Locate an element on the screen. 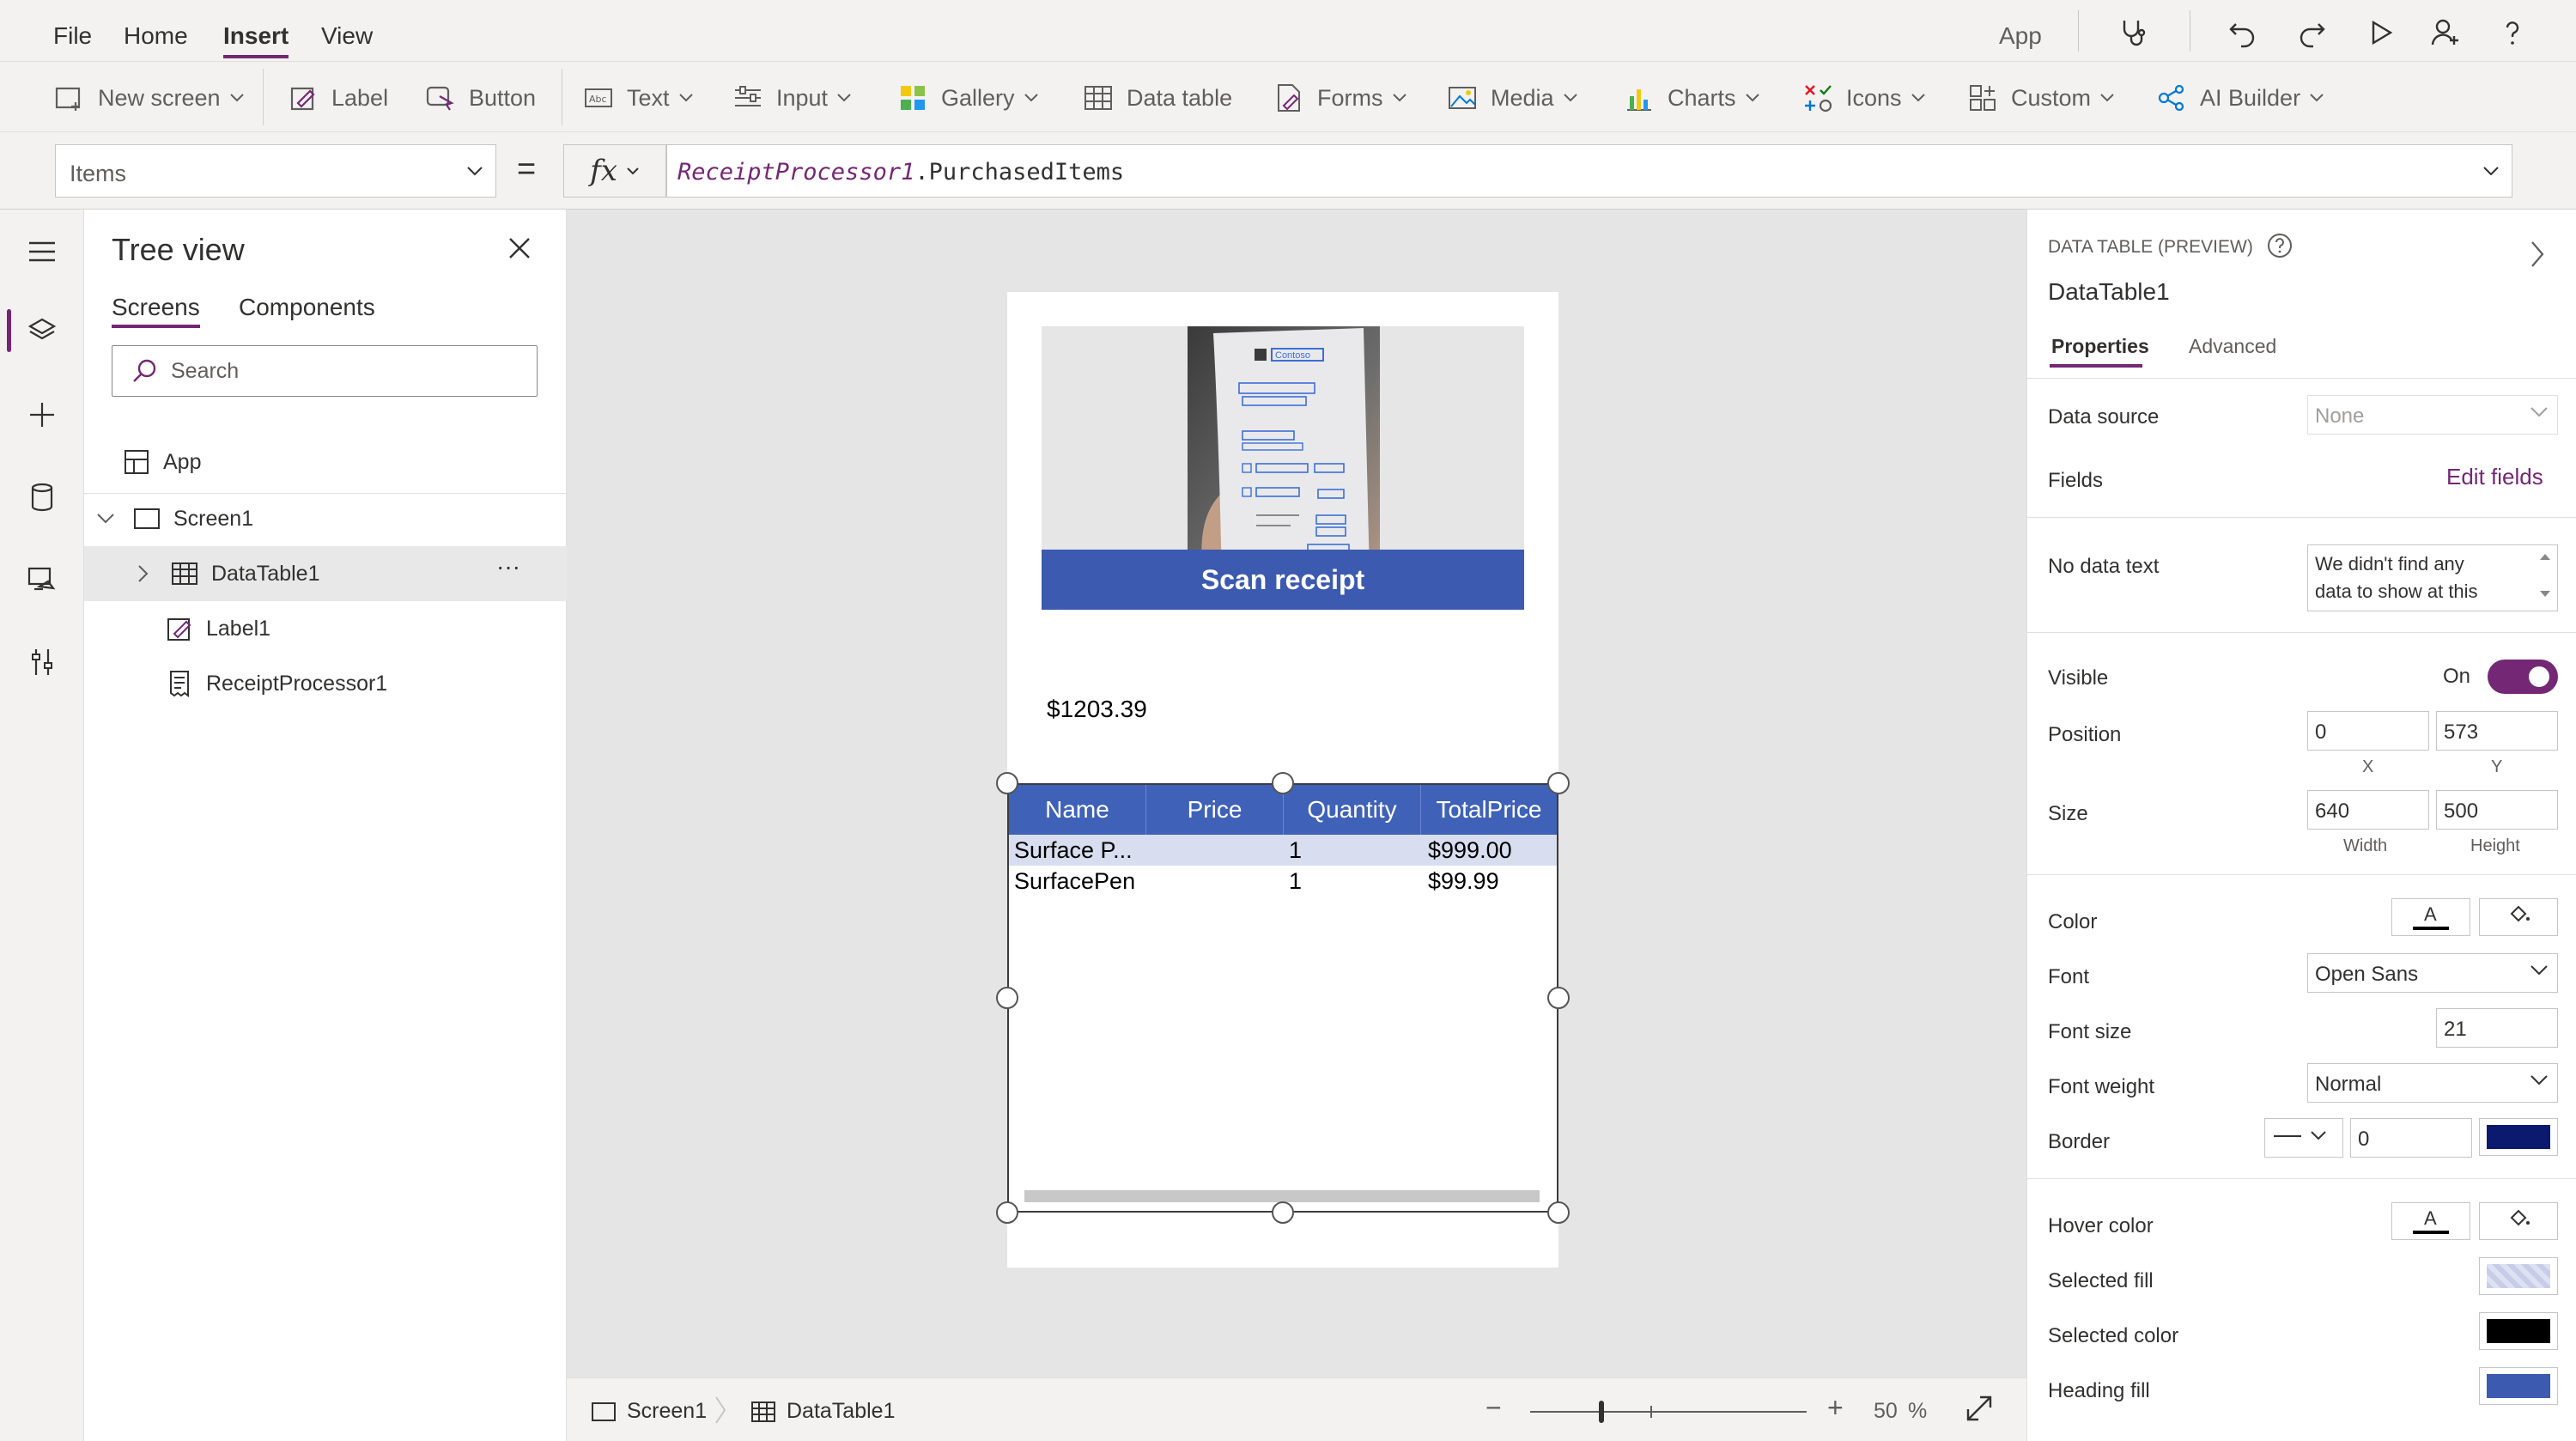 This screenshot has height=1441, width=2576. new-screen-button: New screen is located at coordinates (149, 98).